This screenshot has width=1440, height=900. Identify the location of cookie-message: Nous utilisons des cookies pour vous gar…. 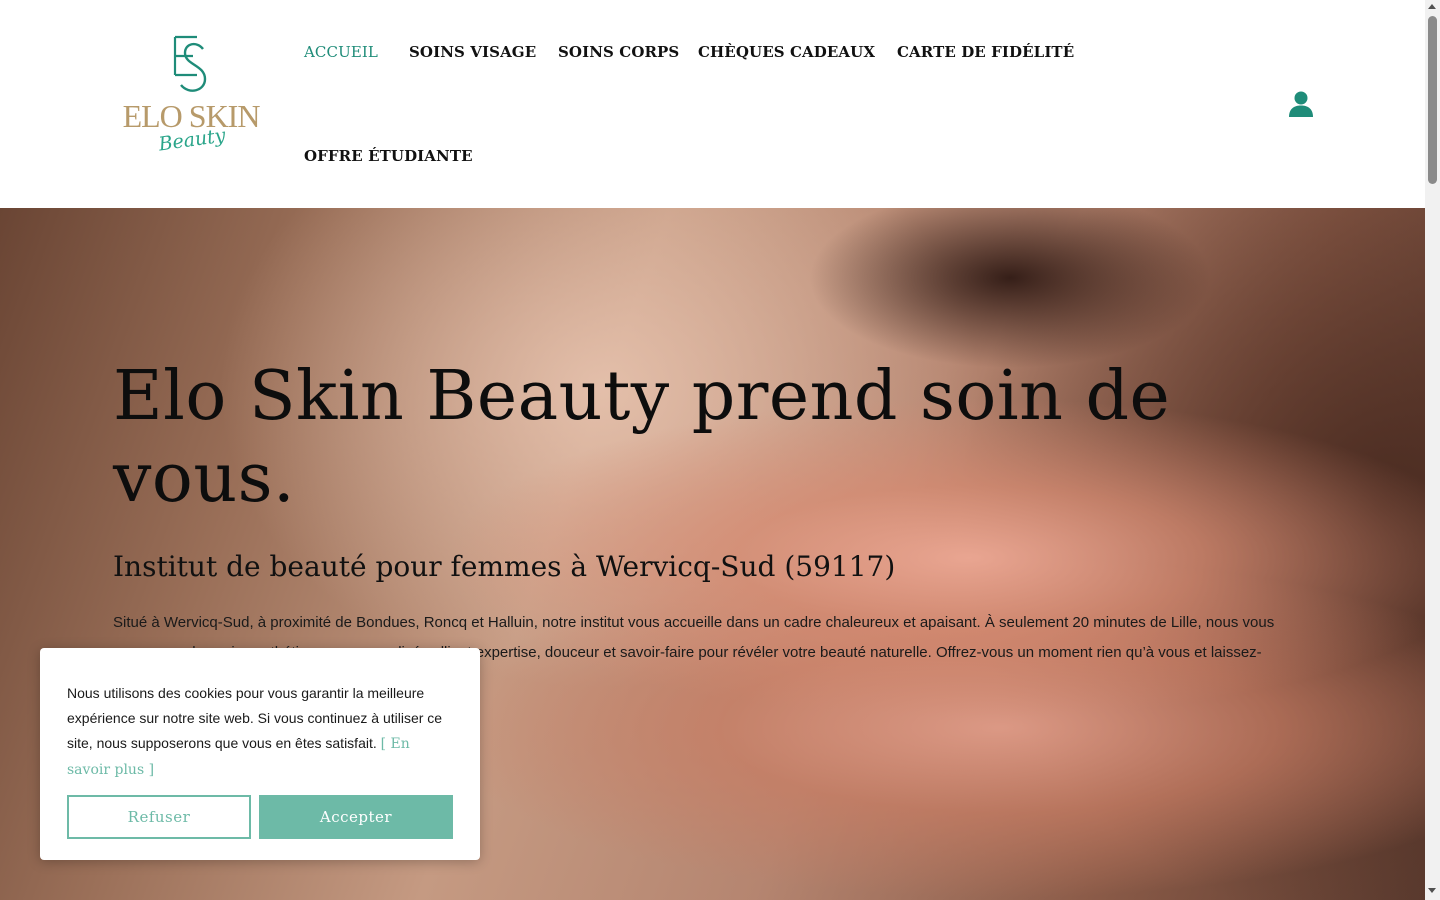
(262, 732).